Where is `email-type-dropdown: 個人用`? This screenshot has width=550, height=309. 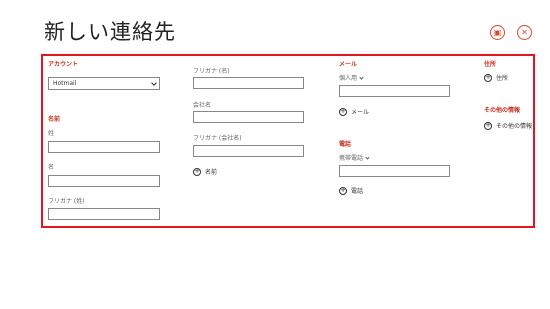 email-type-dropdown: 個人用 is located at coordinates (351, 77).